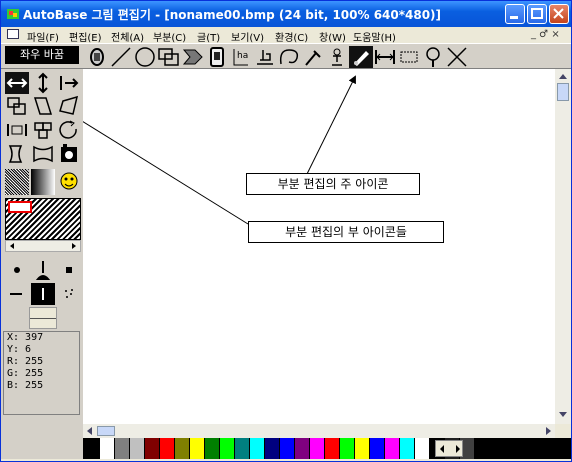  What do you see at coordinates (17, 294) in the screenshot?
I see `dash-brush-icon` at bounding box center [17, 294].